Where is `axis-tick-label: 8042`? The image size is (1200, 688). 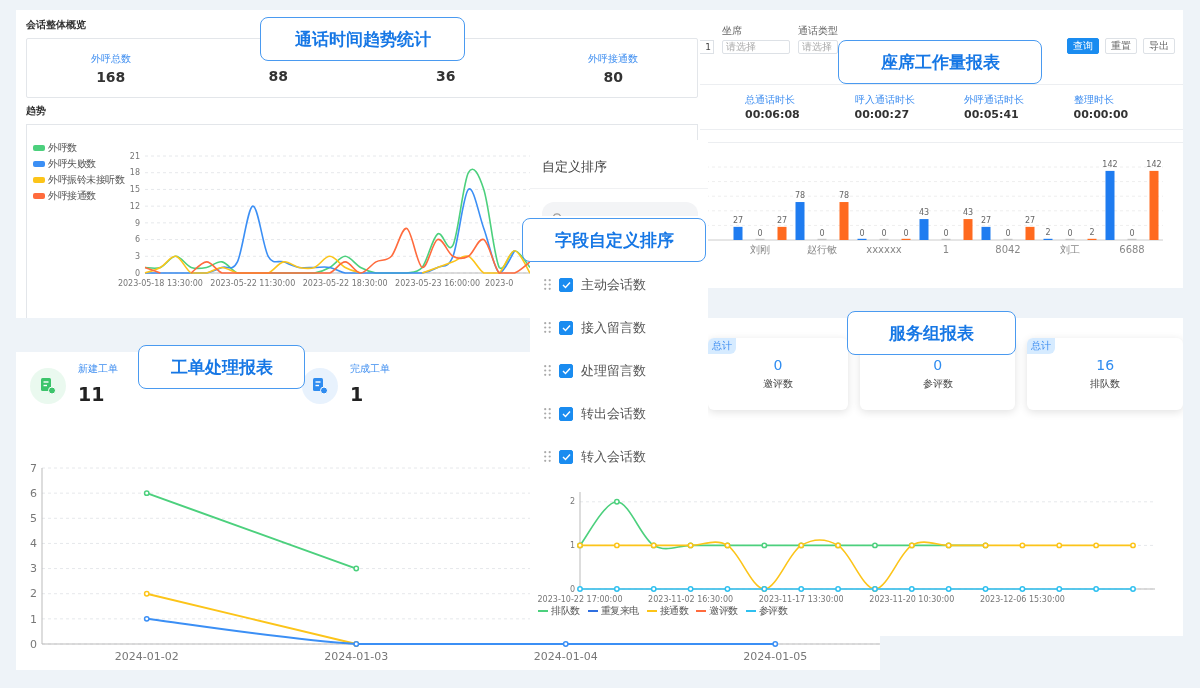
axis-tick-label: 8042 is located at coordinates (1008, 249).